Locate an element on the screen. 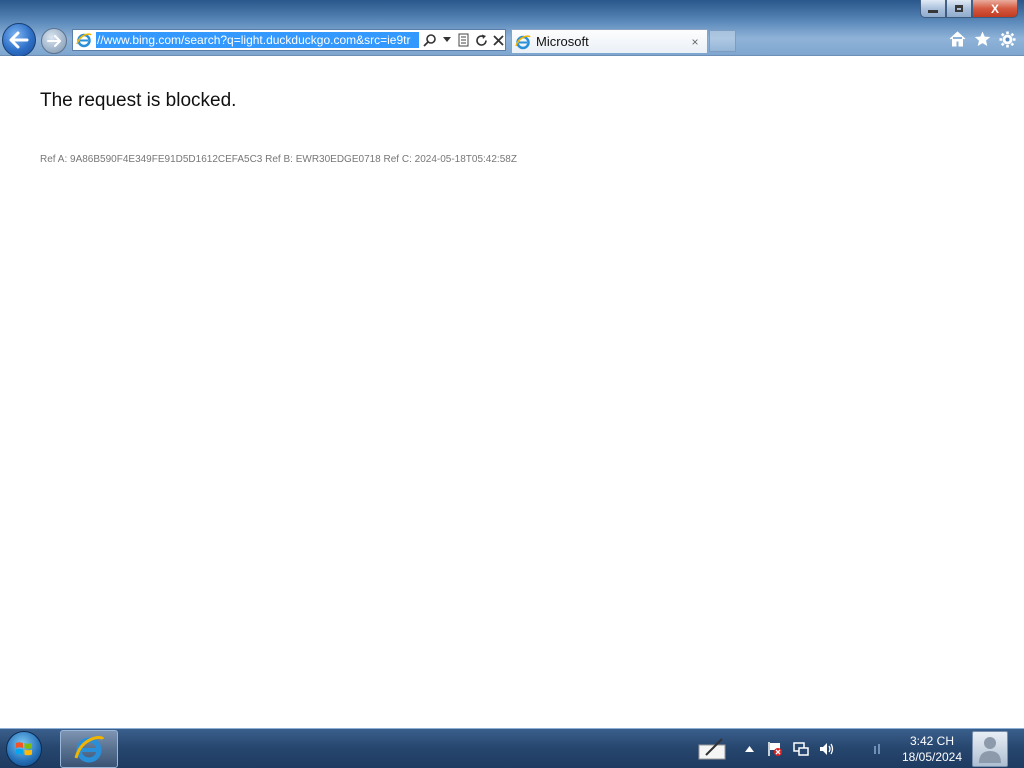 The image size is (1024, 768). volume-icon is located at coordinates (827, 749).